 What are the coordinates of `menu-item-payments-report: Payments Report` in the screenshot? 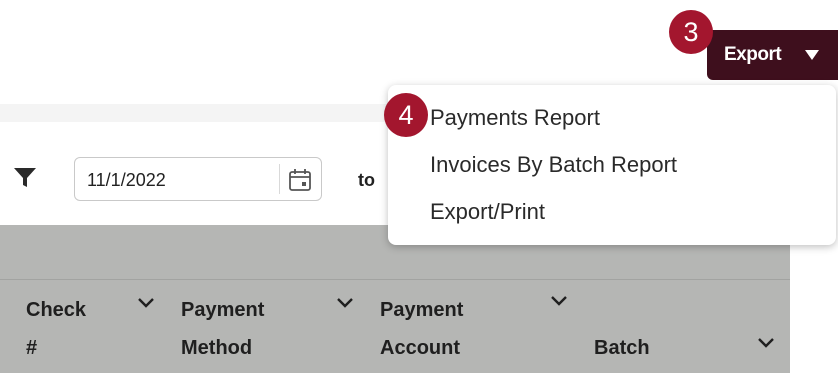 It's located at (515, 118).